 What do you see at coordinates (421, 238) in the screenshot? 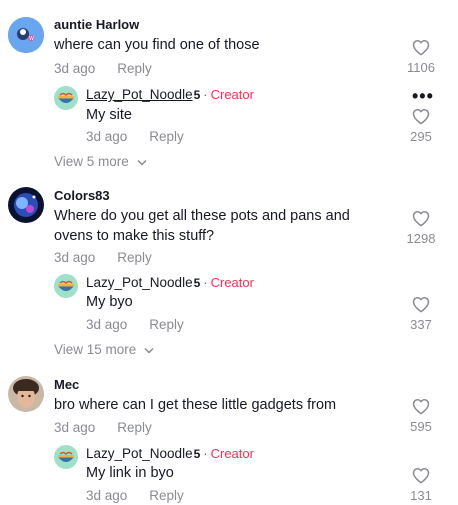
I see `like-count: 1298` at bounding box center [421, 238].